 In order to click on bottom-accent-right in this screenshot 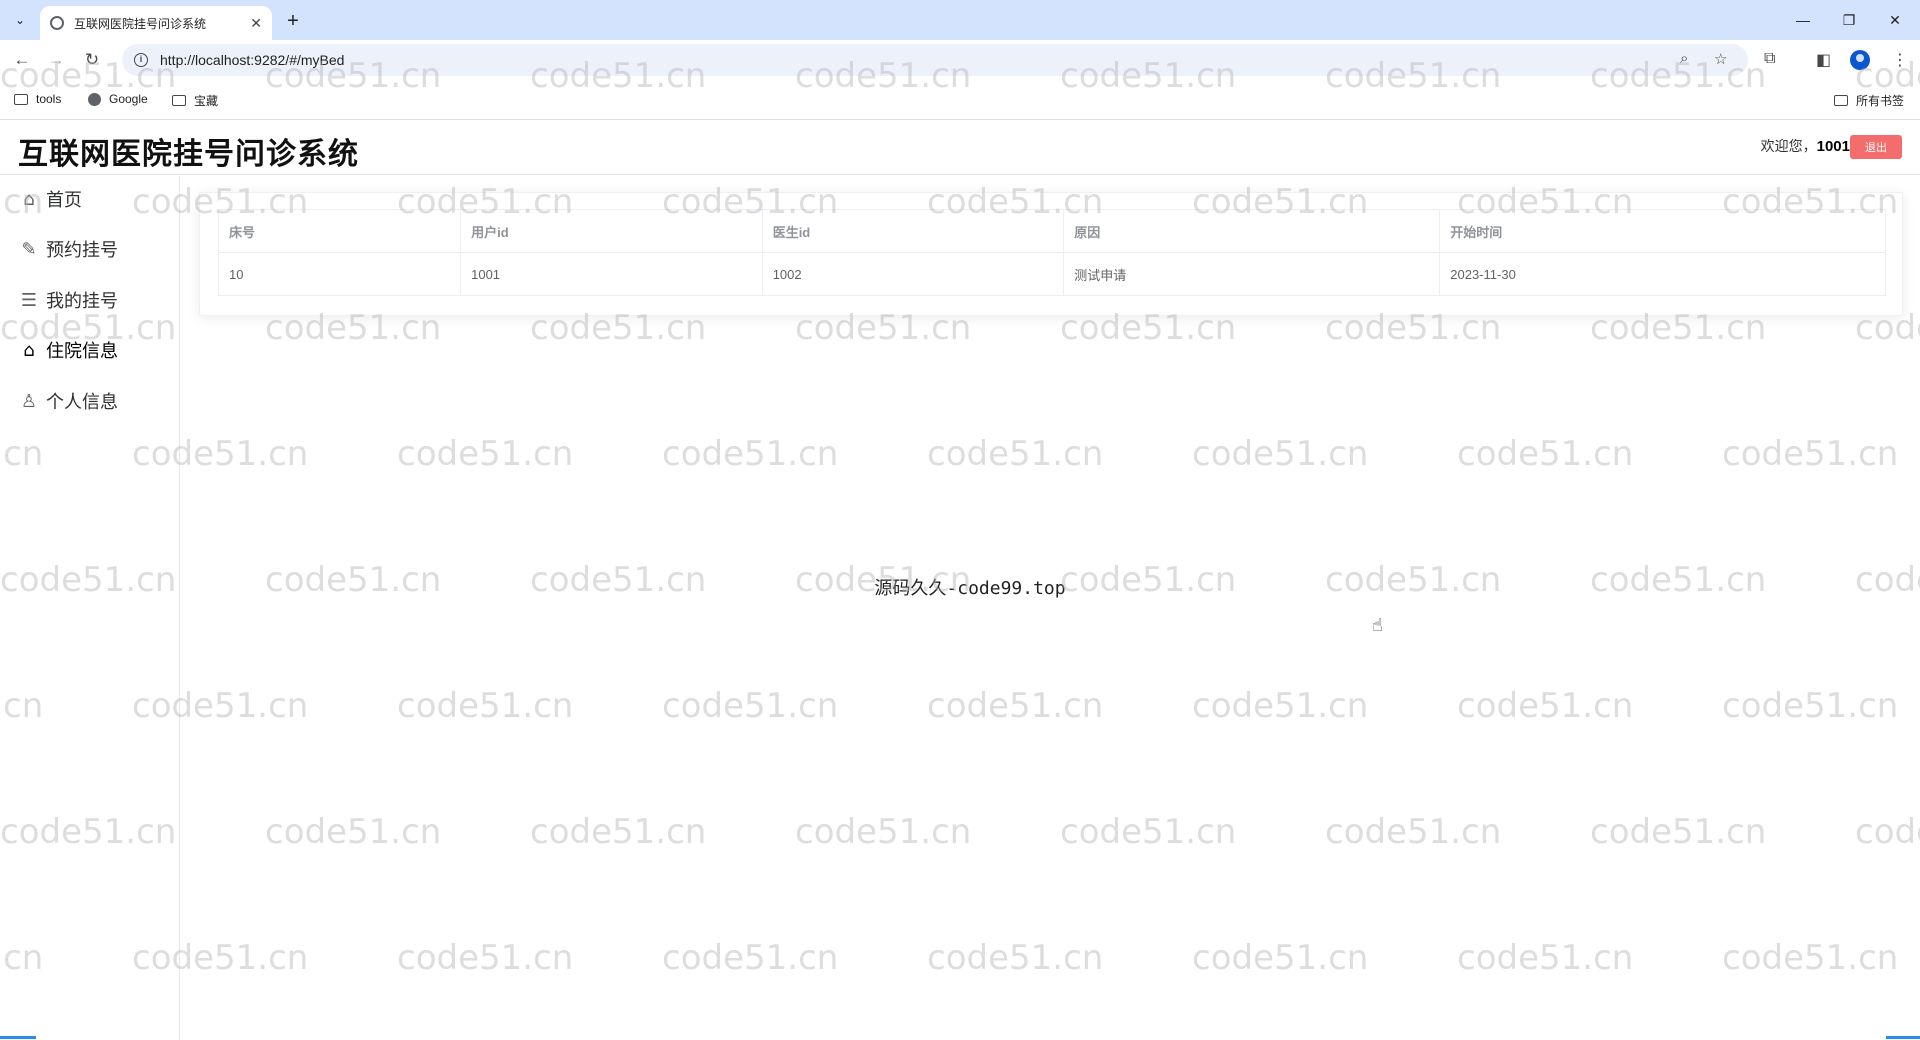, I will do `click(1903, 1037)`.